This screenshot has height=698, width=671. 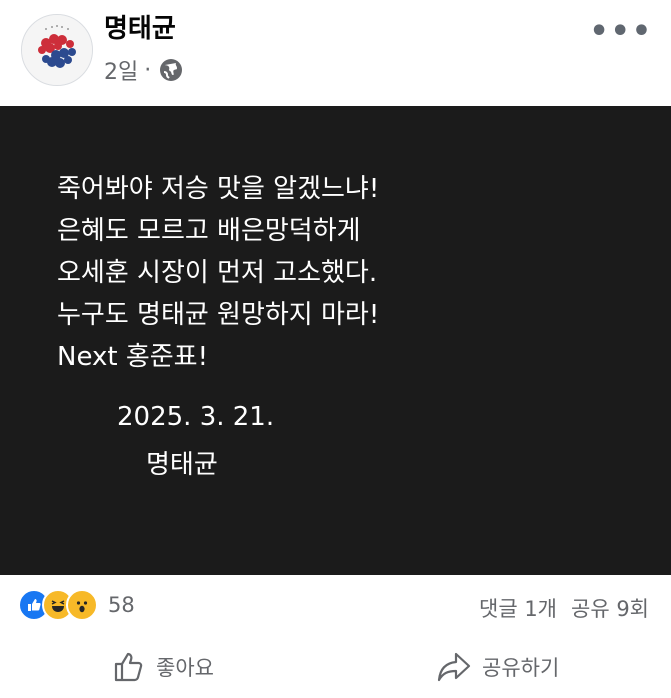 I want to click on engagement-counts: 댓글 1개 공유 9회, so click(x=564, y=608).